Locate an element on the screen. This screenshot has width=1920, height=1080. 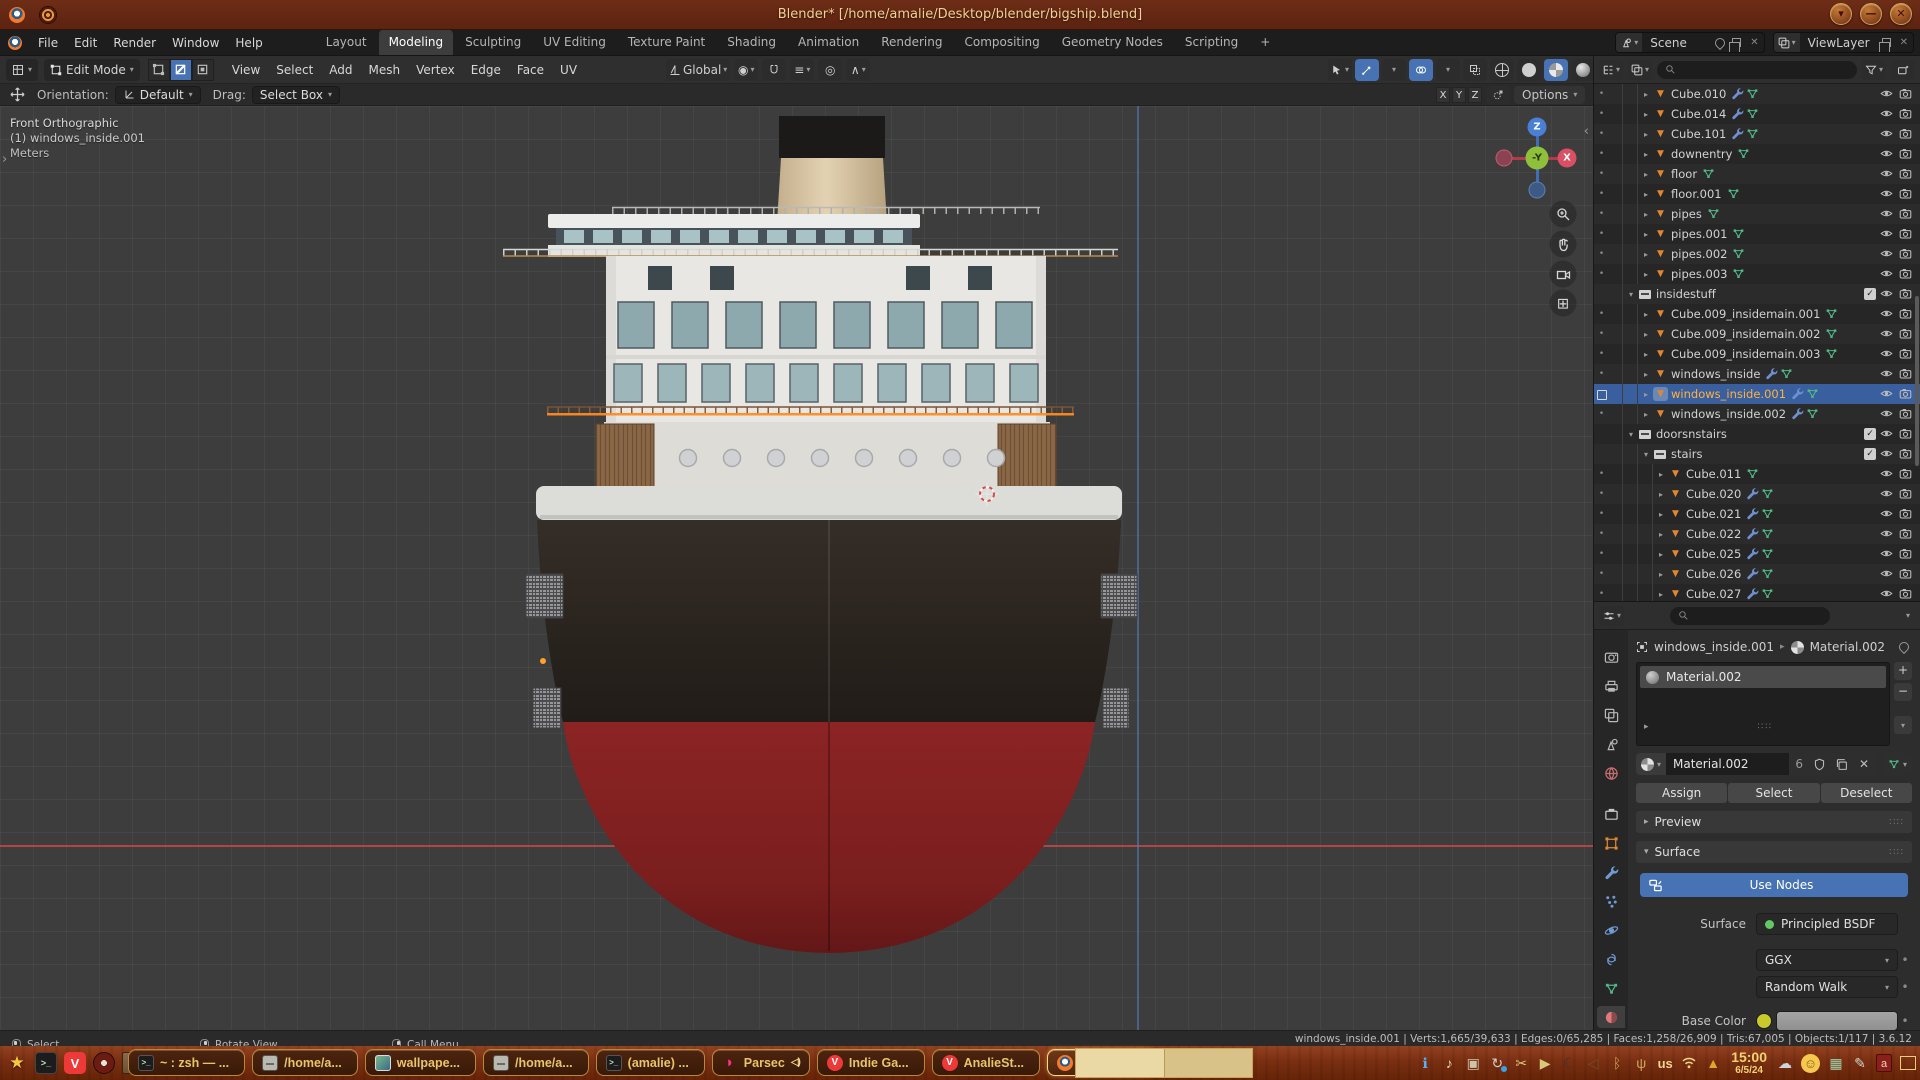
xray-toggle is located at coordinates (1475, 69).